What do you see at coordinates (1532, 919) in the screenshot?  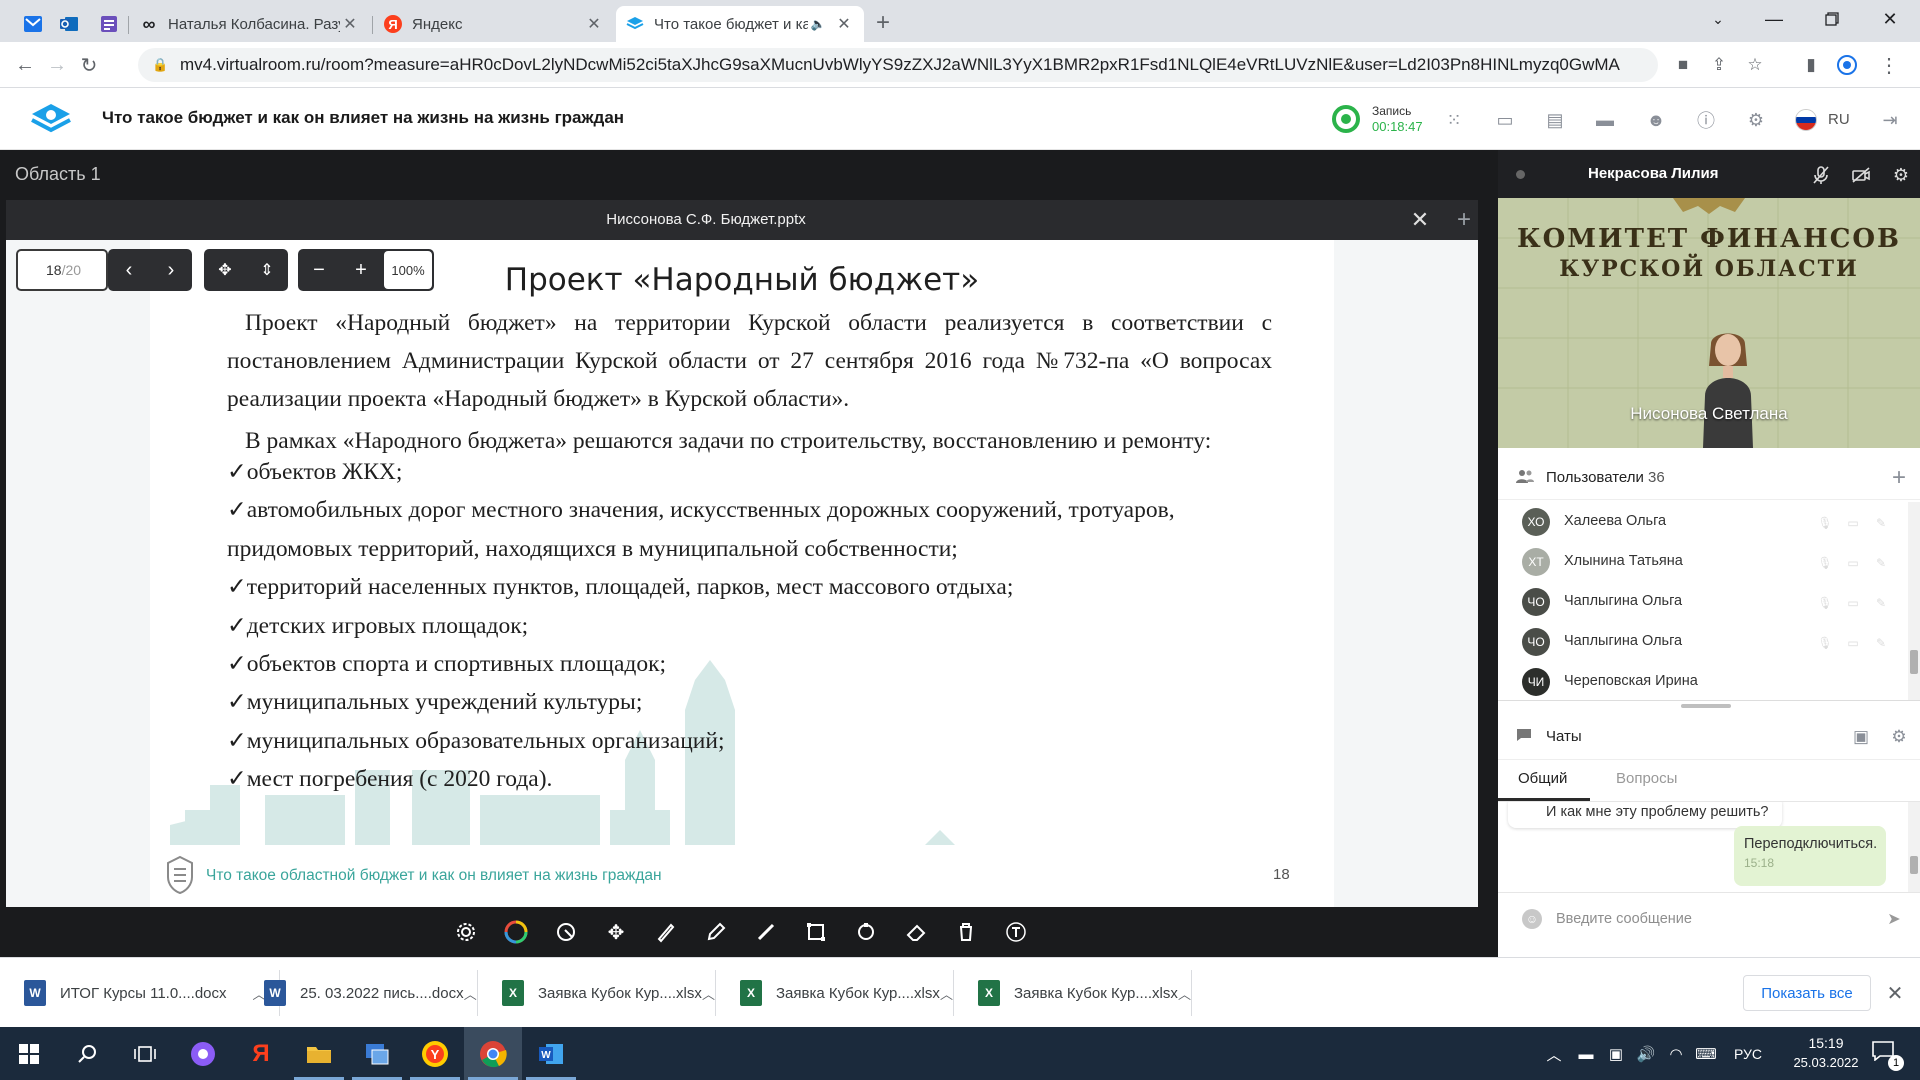 I see `emoji-icon: ☺` at bounding box center [1532, 919].